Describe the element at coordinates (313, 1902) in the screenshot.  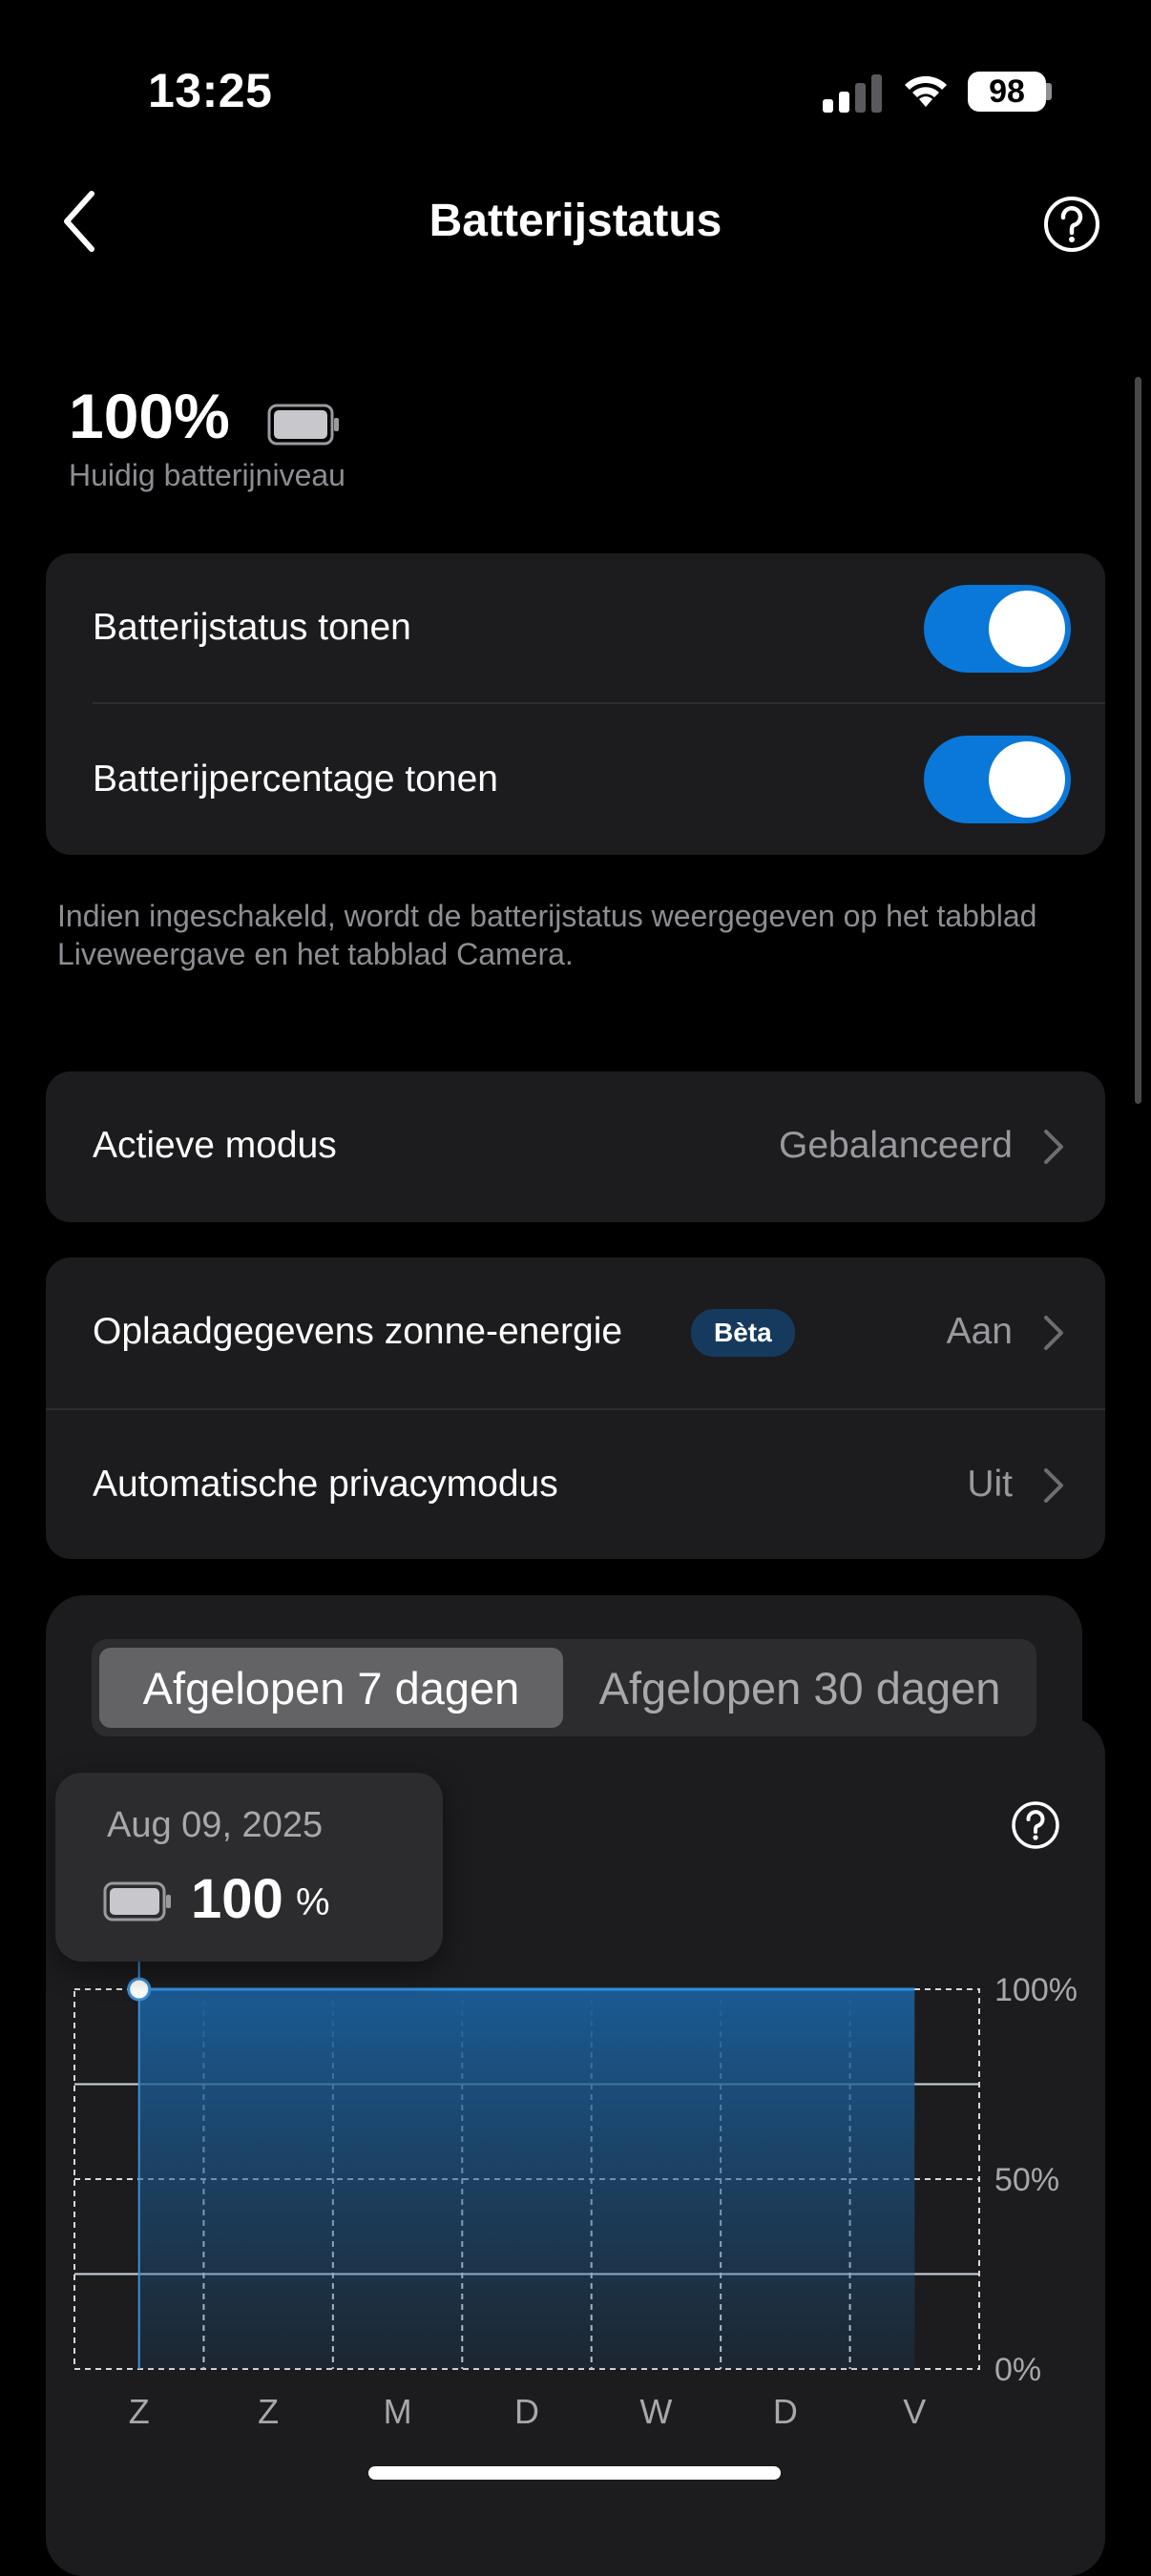
I see `tooltip-unit: %` at that location.